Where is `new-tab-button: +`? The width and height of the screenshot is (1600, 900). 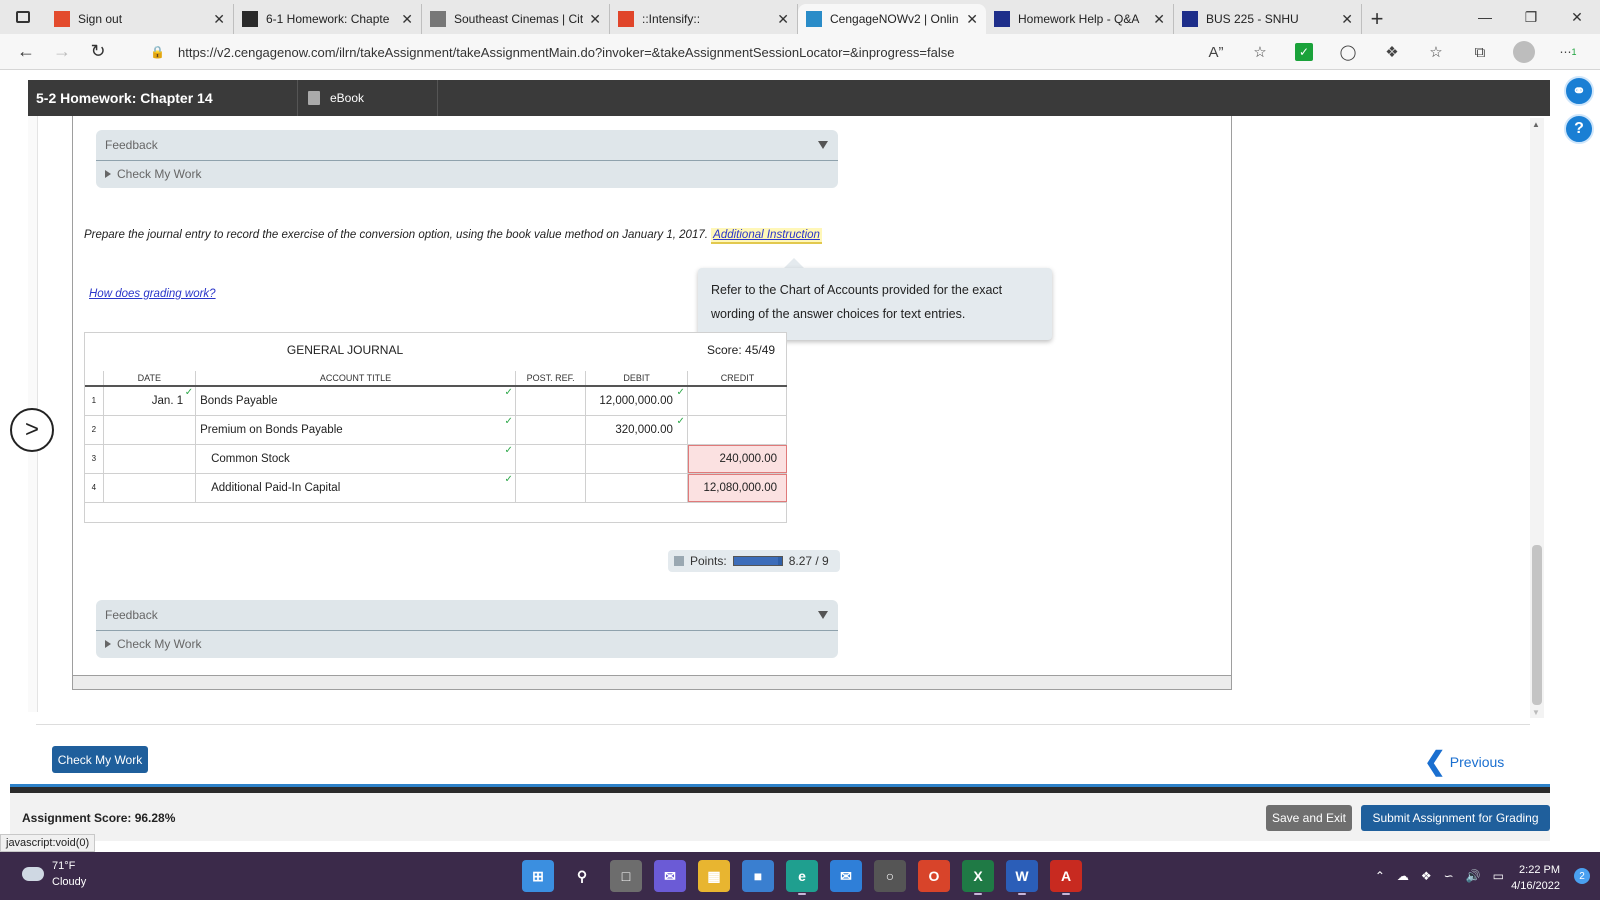
new-tab-button: + is located at coordinates (1377, 19).